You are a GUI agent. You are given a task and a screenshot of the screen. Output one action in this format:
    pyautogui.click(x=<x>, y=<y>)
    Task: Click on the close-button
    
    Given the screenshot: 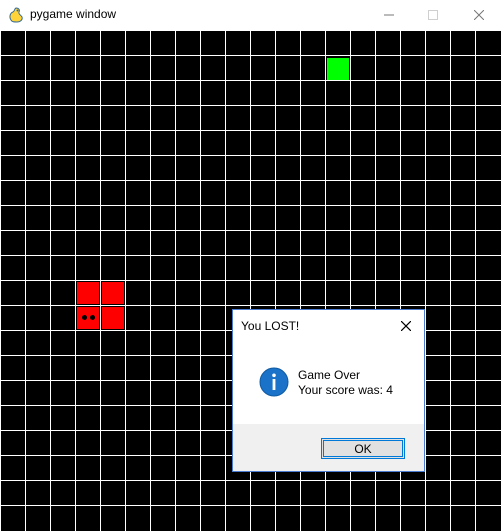 What is the action you would take?
    pyautogui.click(x=479, y=15)
    